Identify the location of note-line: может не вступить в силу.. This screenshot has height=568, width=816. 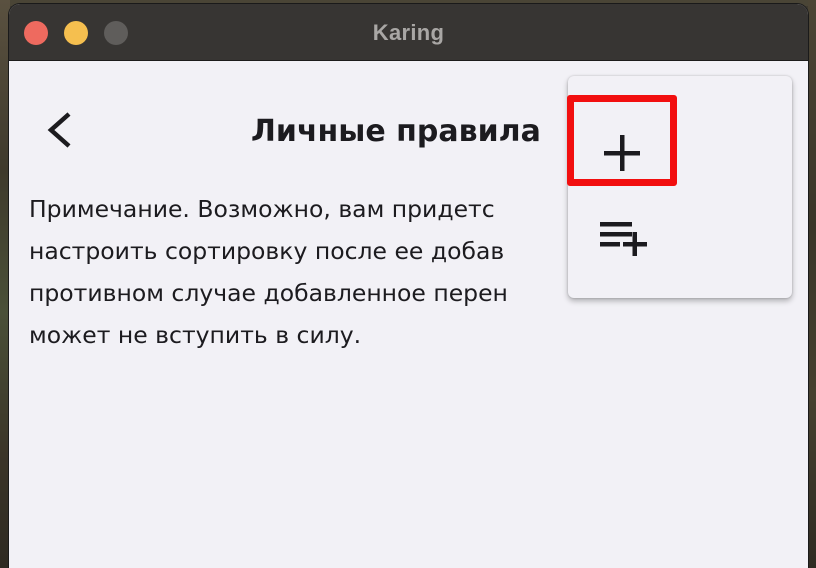
(195, 335).